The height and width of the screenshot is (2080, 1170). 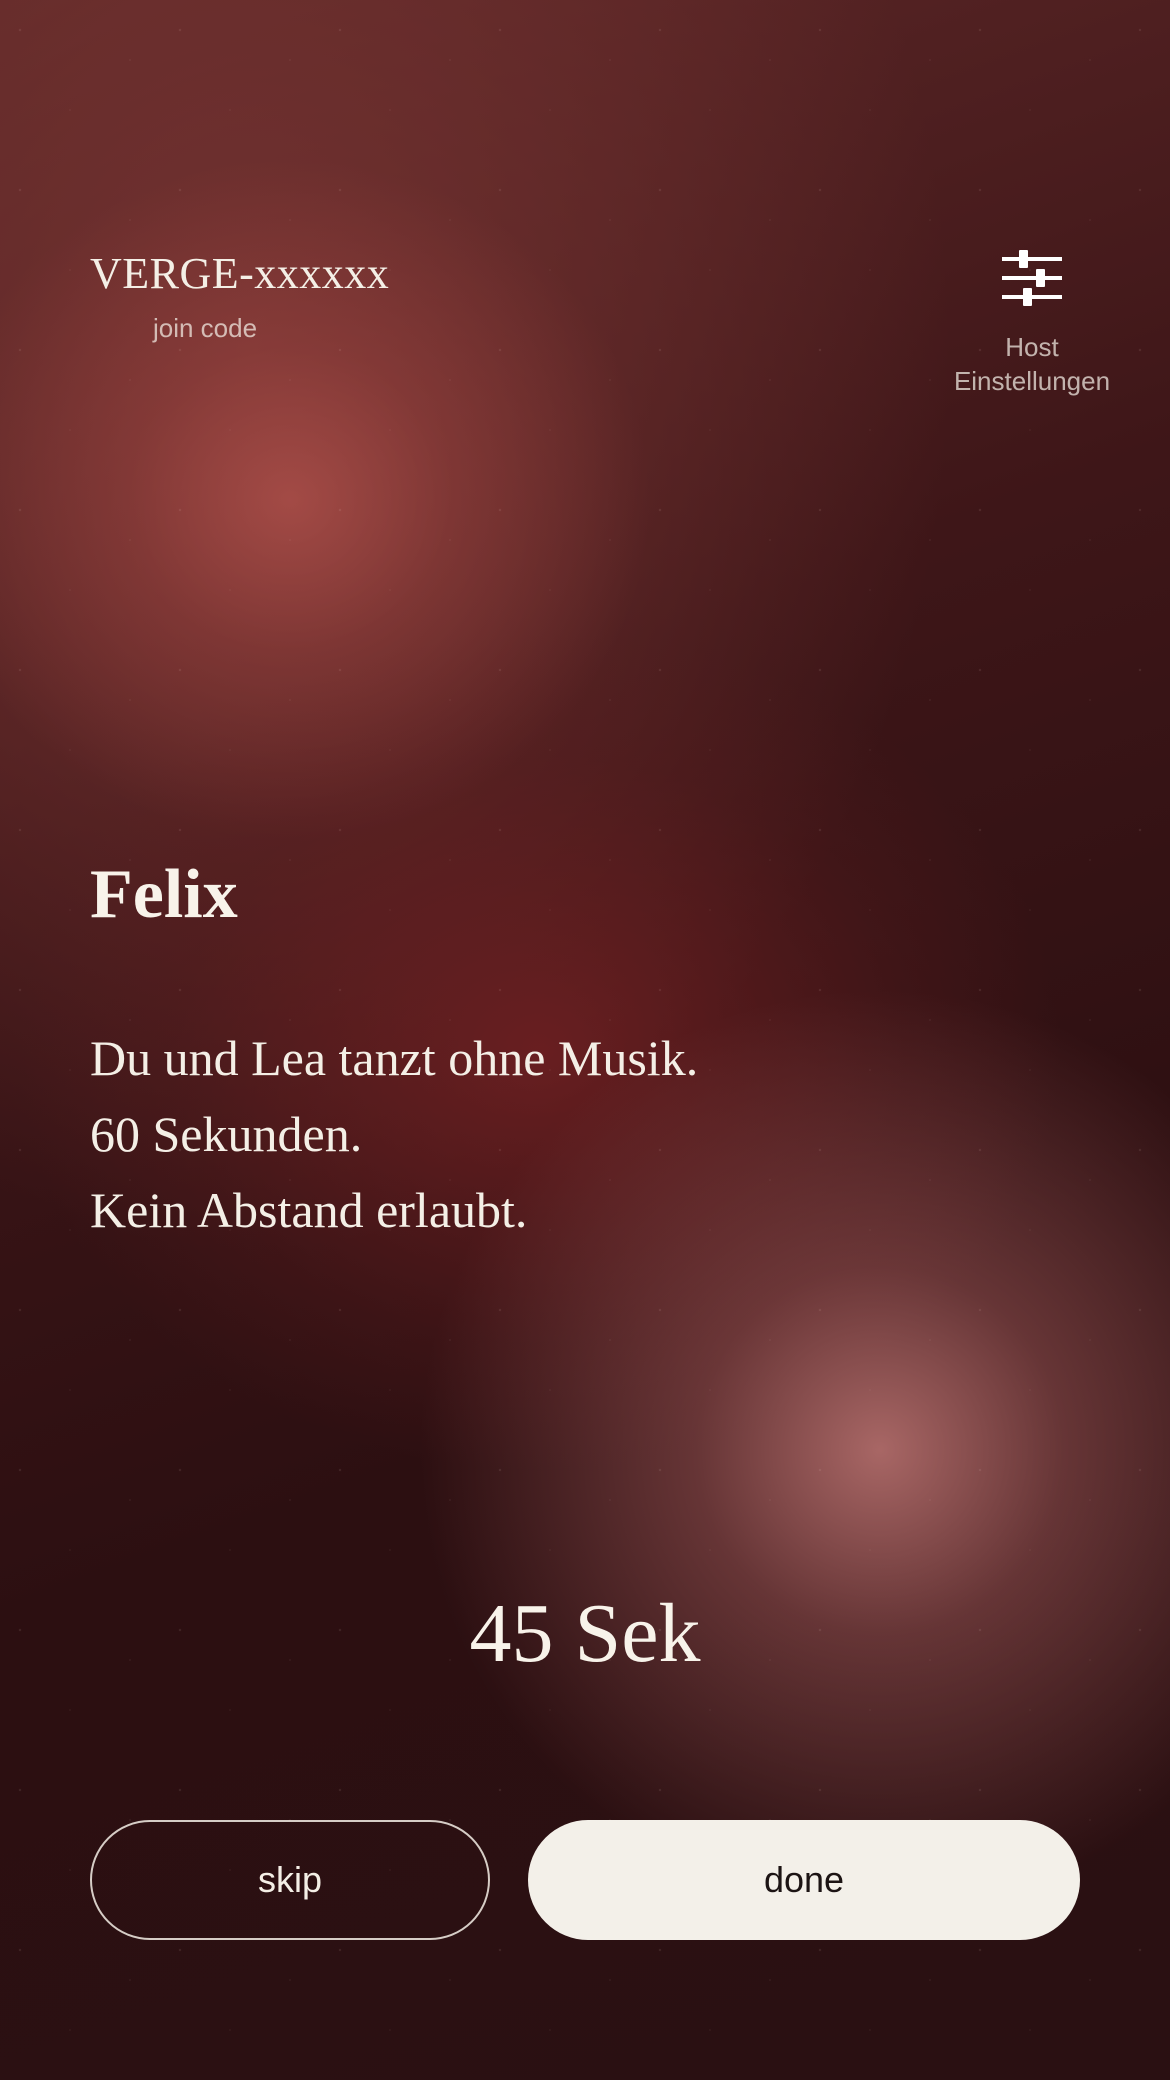 I want to click on host-settings-button: Host Einstellungen, so click(x=1032, y=324).